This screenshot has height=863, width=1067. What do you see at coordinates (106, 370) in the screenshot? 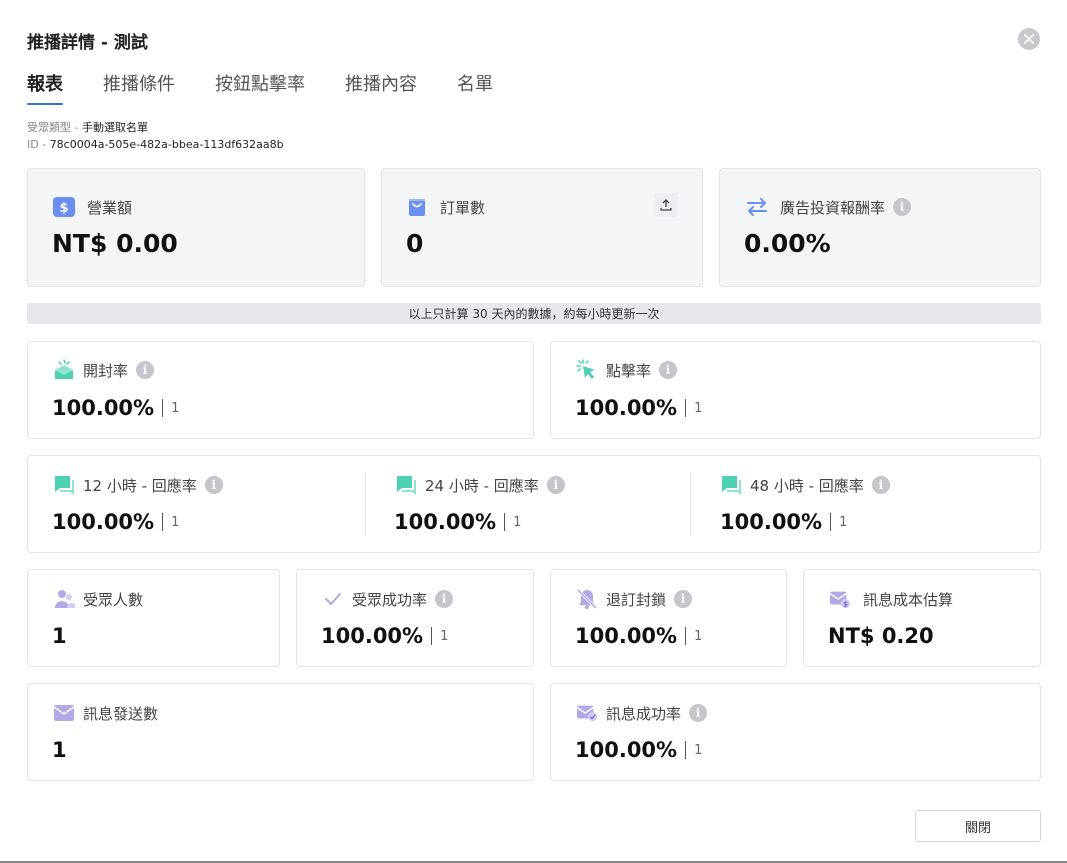
I see `open-rate-label: 開封率` at bounding box center [106, 370].